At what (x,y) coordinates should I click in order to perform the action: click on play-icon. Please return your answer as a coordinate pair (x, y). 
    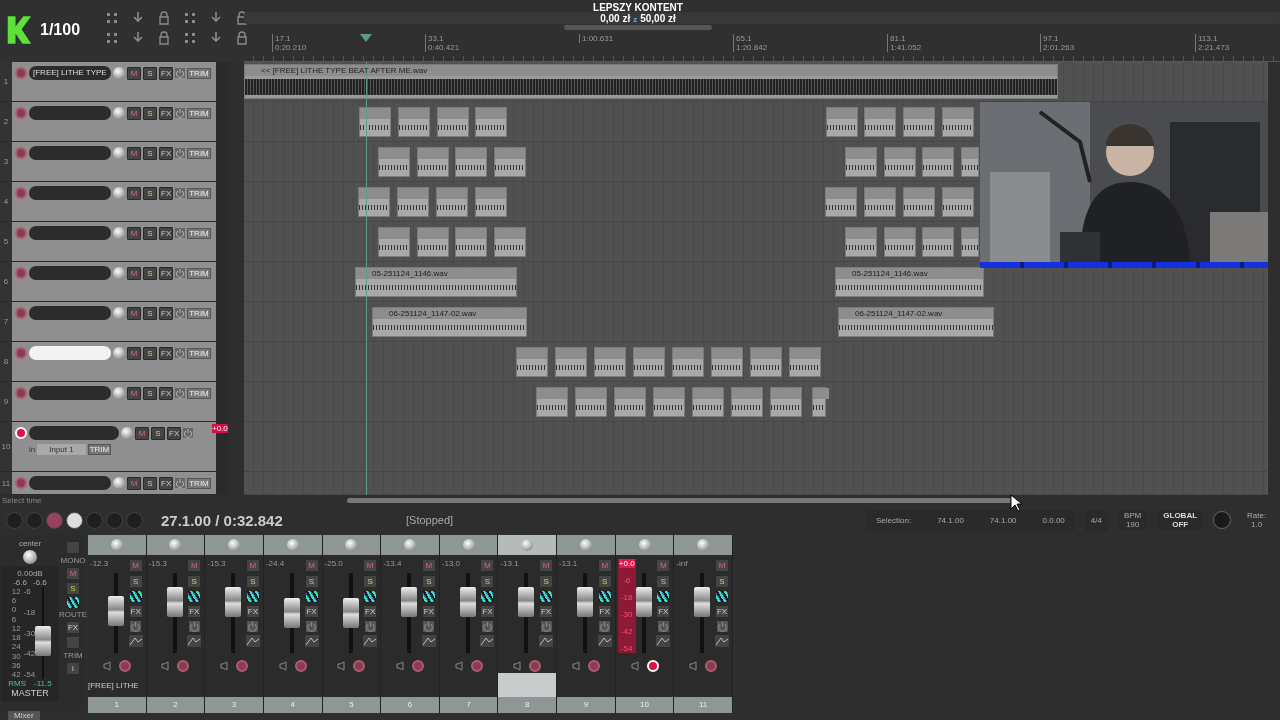
    Looking at the image, I should click on (74, 520).